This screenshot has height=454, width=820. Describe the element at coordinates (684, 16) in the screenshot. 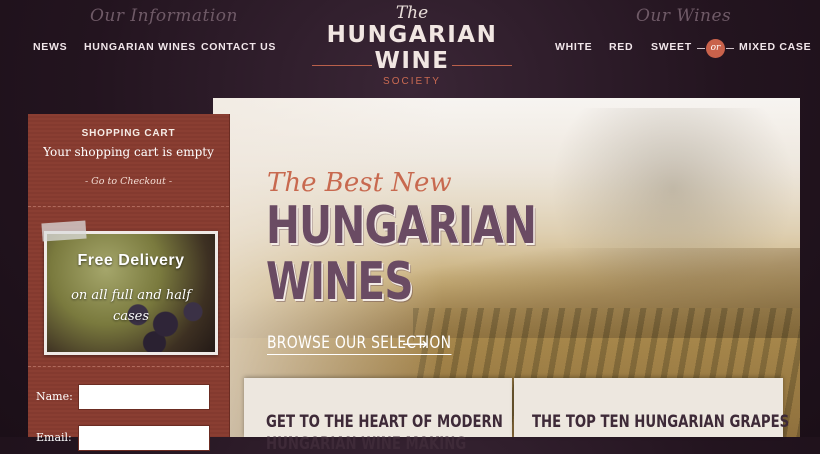

I see `our-wines-heading: Our Wines` at that location.